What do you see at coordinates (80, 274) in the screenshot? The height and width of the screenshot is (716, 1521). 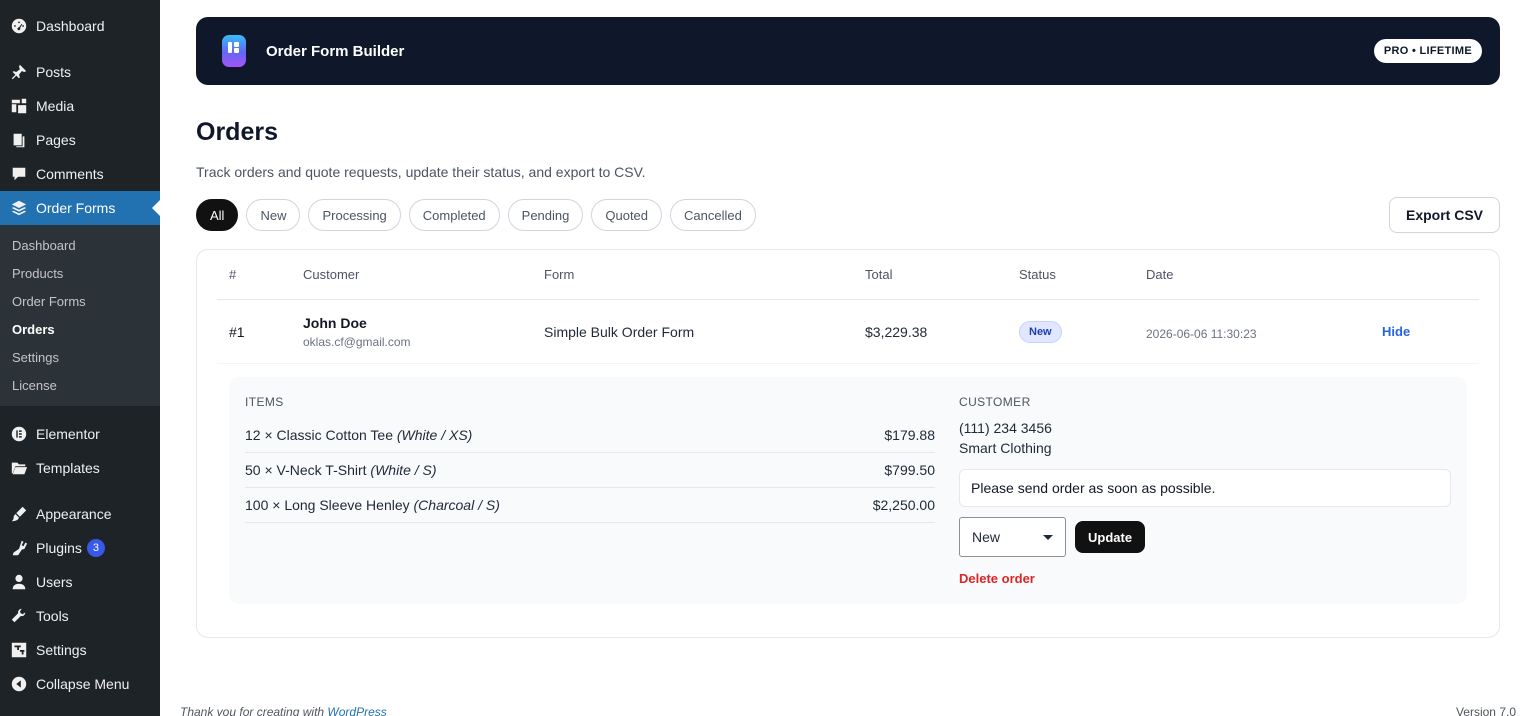 I see `submenu-products: Products` at bounding box center [80, 274].